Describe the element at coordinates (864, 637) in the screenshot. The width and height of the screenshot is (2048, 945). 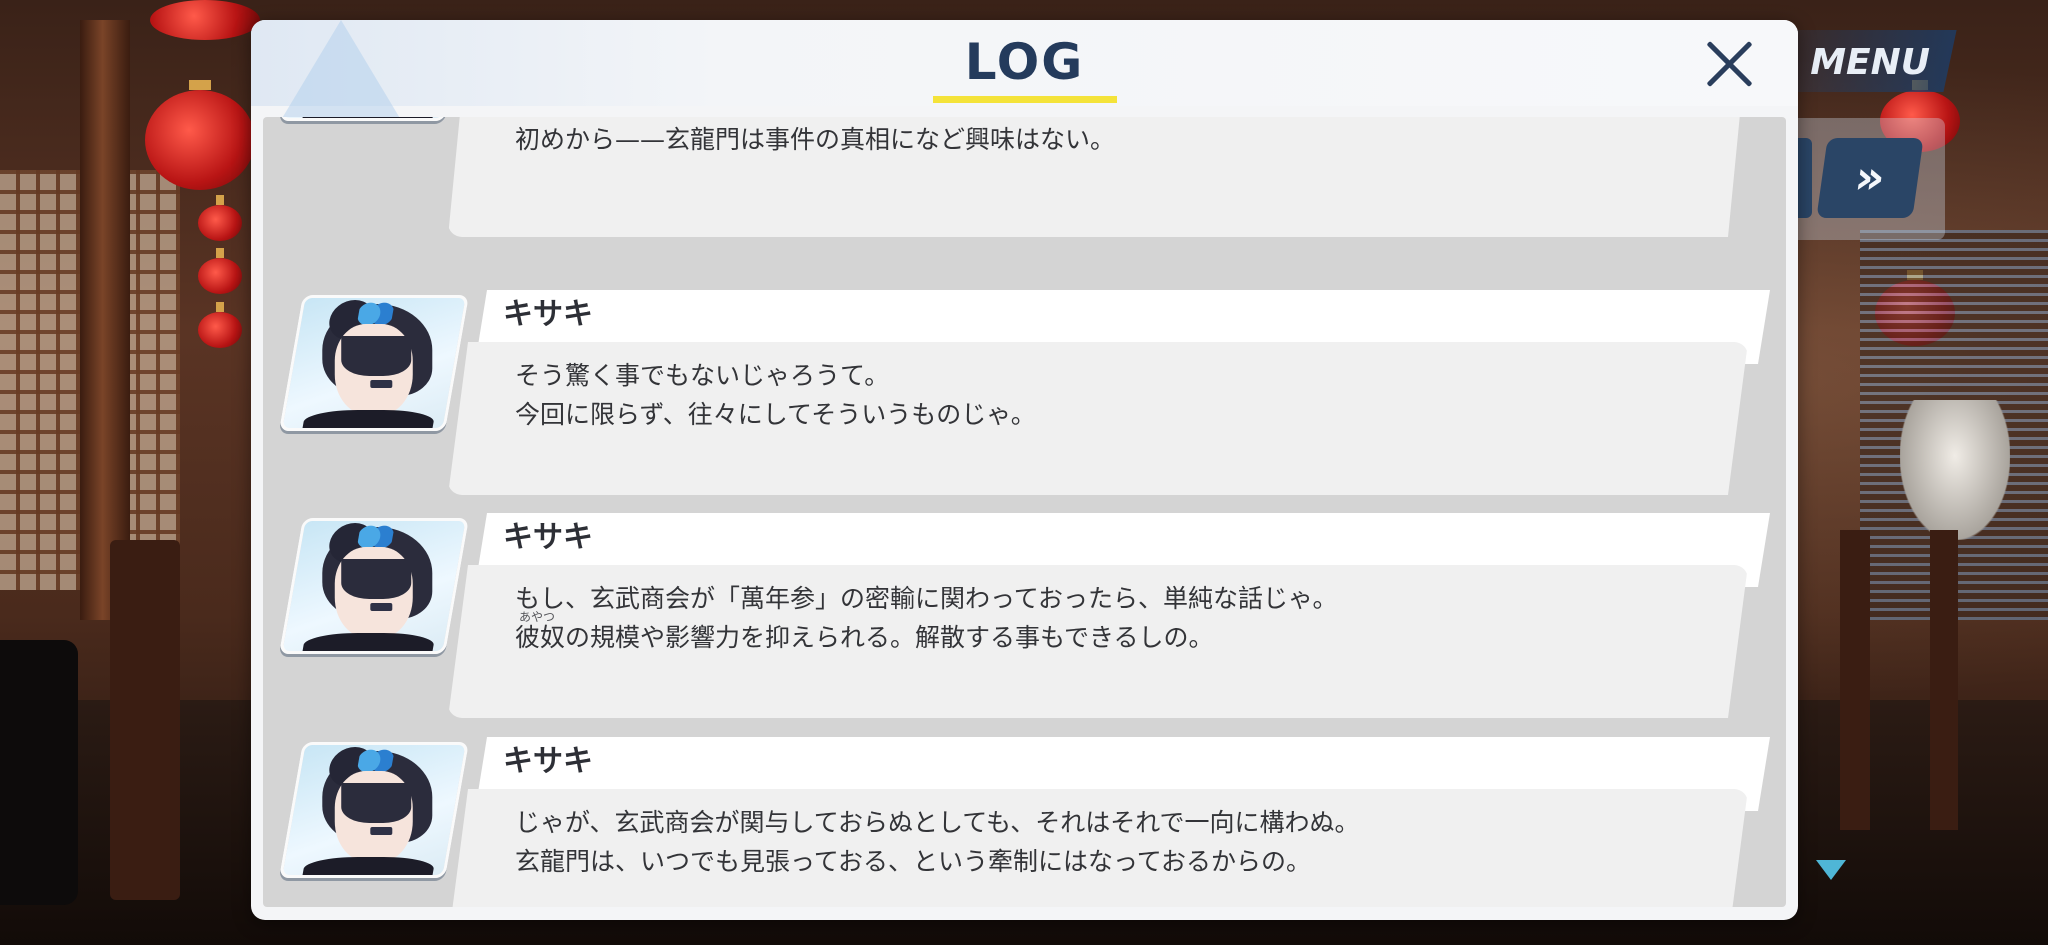
I see `dialogue-line: 彼奴の規模や影響力を抑えられる。解散する事もできるしの。` at that location.